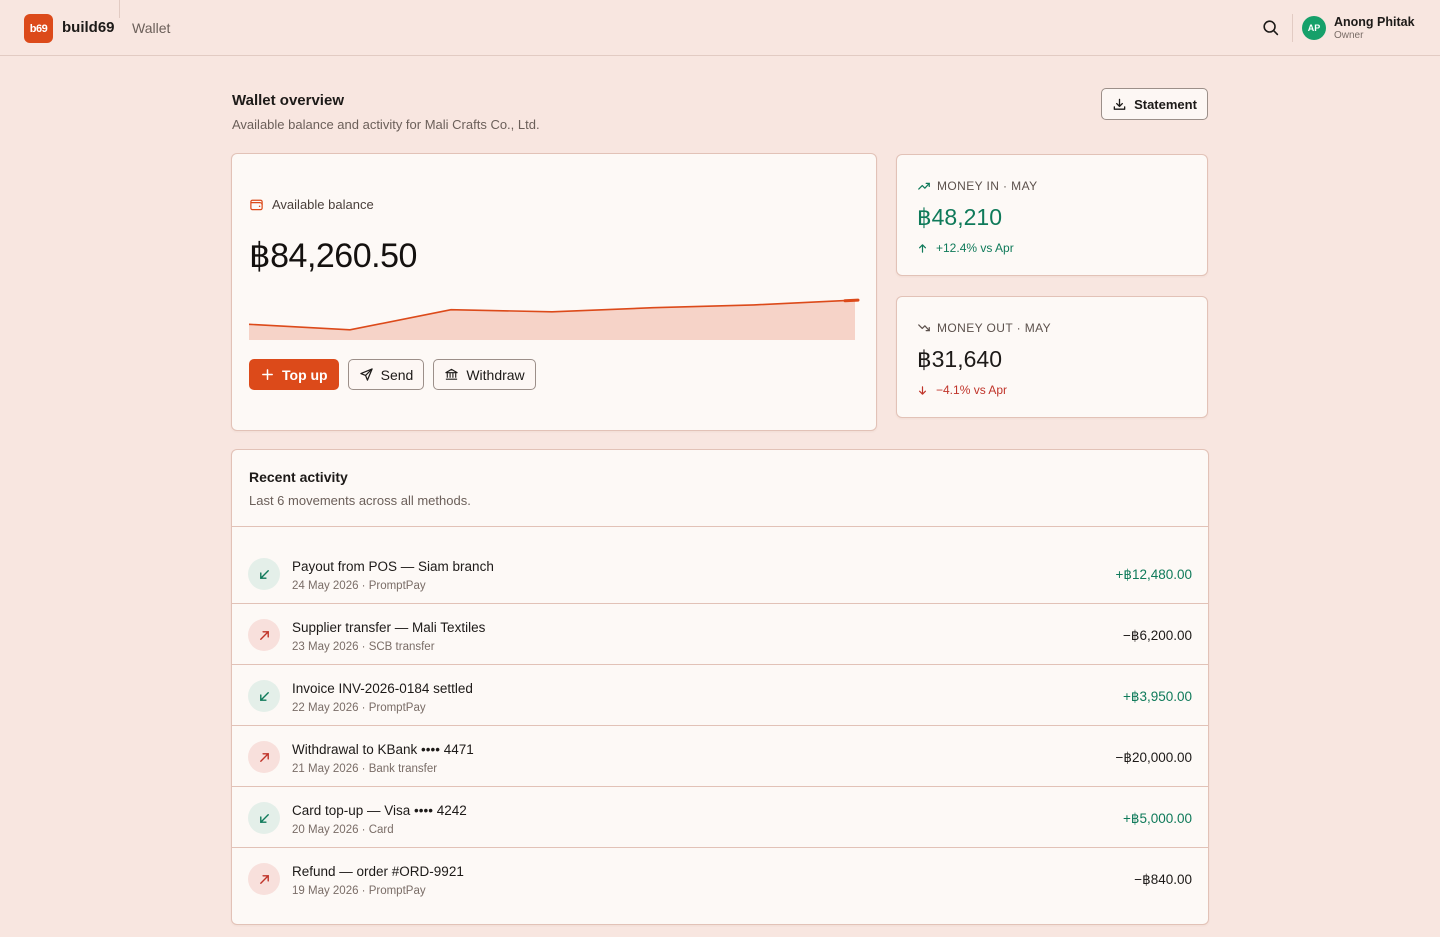 The width and height of the screenshot is (1440, 937). Describe the element at coordinates (323, 204) in the screenshot. I see `balance-label: Available balance` at that location.